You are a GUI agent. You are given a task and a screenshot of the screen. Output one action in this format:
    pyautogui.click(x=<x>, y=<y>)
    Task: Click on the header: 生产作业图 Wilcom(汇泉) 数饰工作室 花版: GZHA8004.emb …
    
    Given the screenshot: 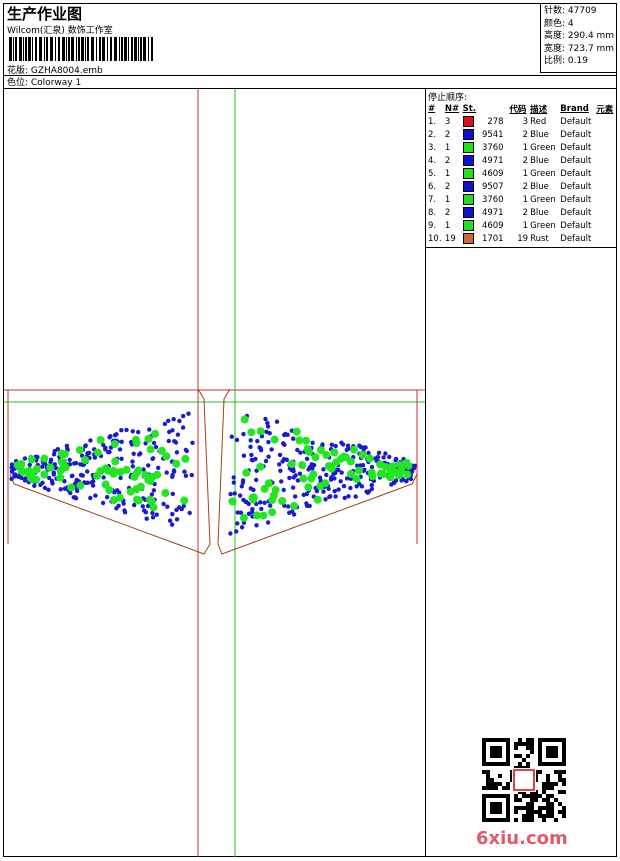 What is the action you would take?
    pyautogui.click(x=310, y=46)
    